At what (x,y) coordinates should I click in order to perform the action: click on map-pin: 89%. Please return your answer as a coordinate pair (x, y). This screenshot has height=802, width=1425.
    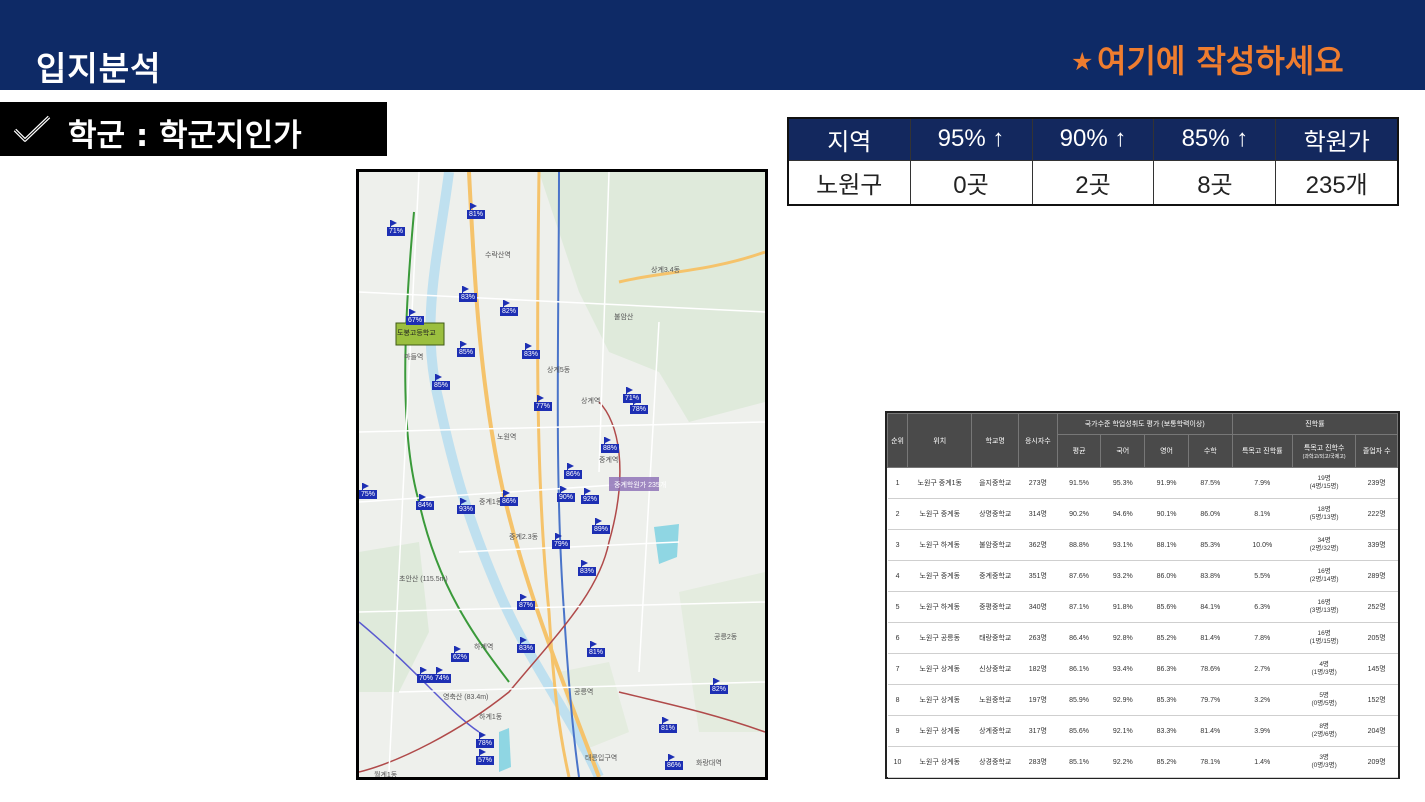
    Looking at the image, I should click on (601, 526).